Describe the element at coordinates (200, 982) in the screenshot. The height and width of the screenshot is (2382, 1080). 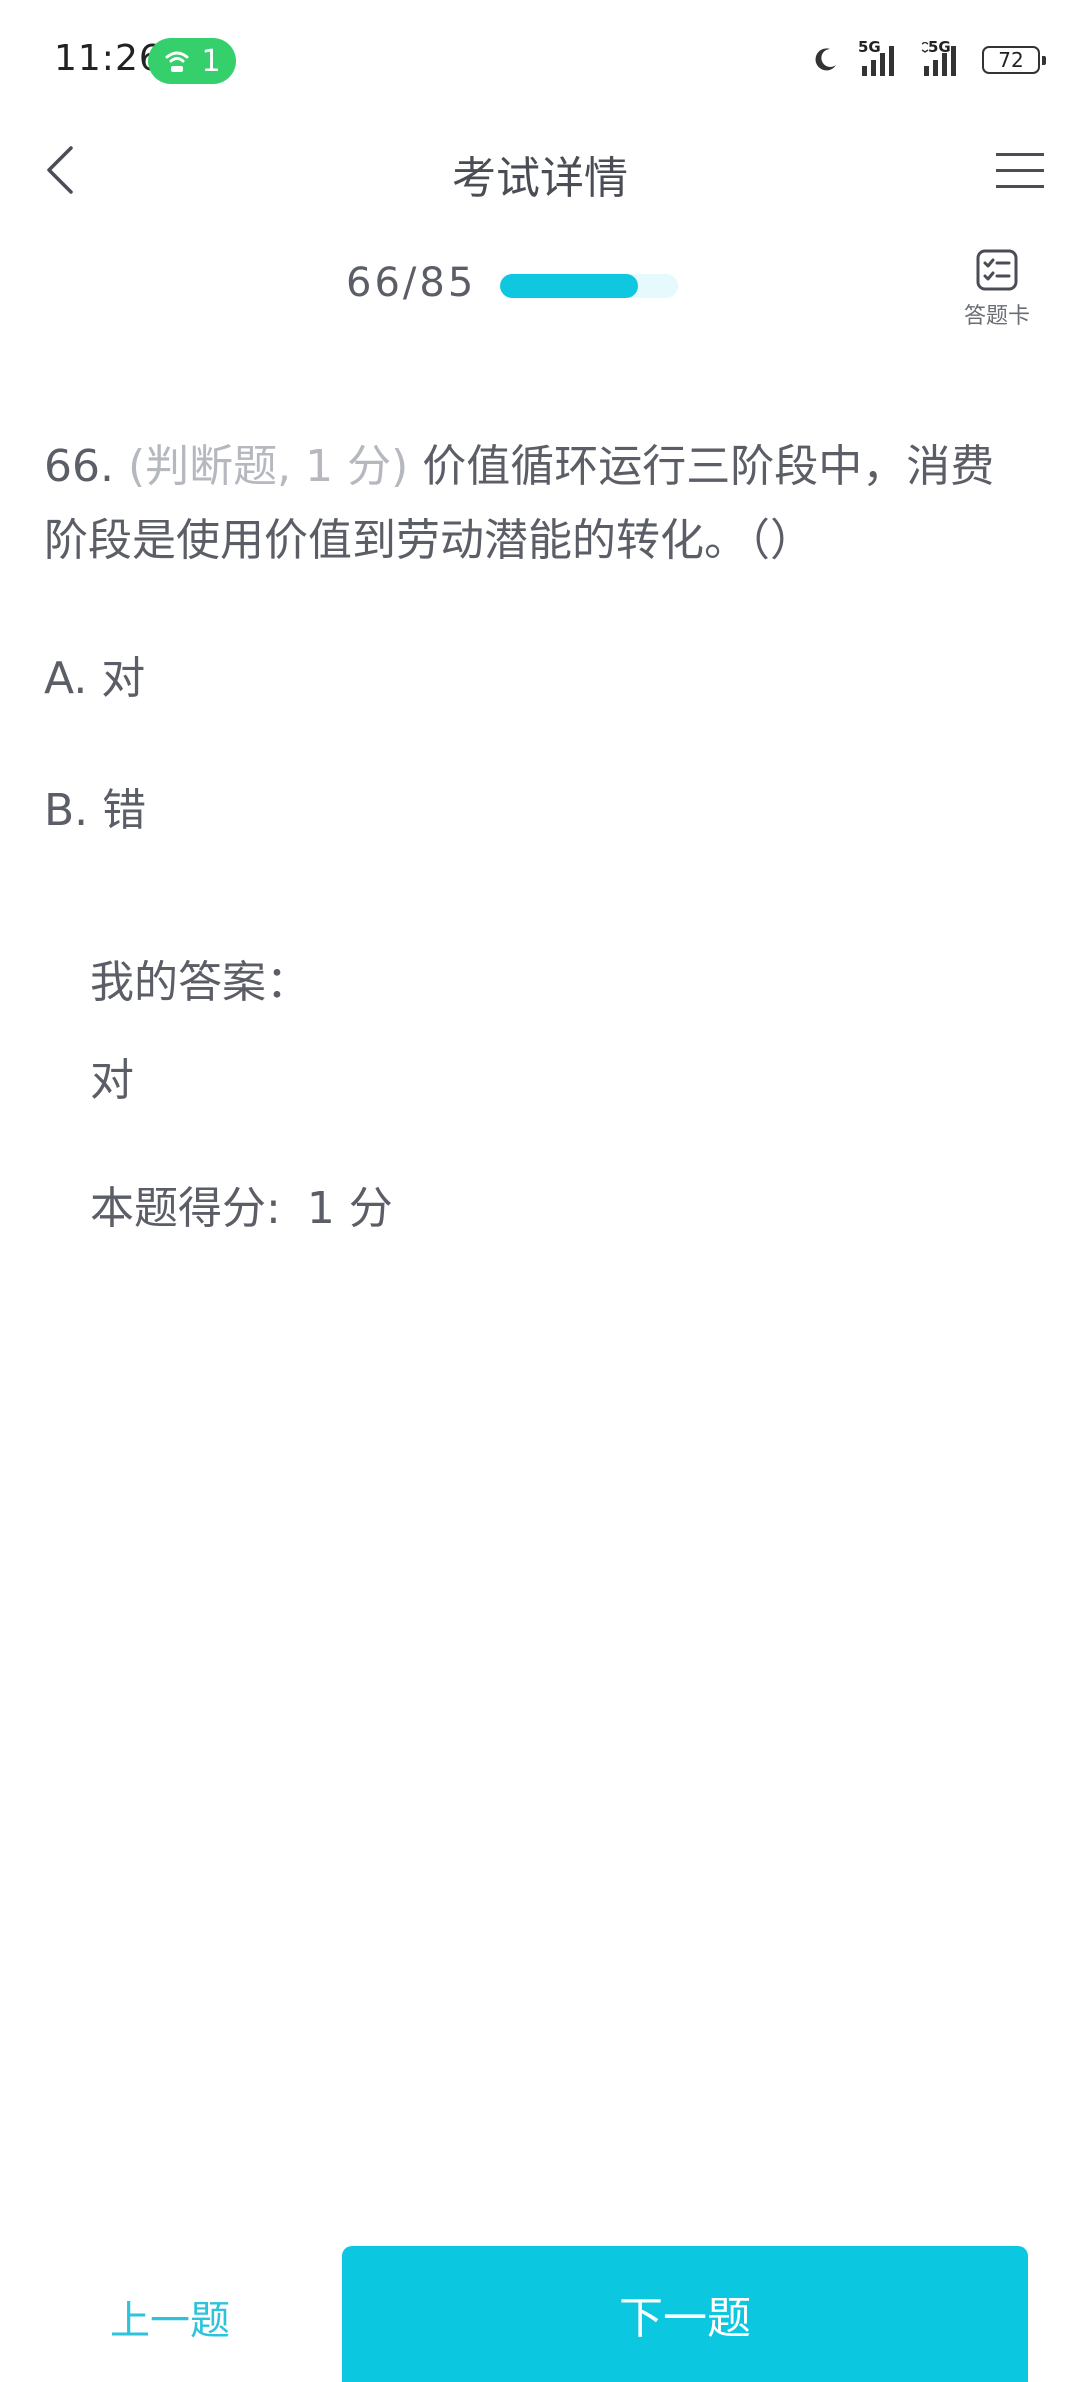
I see `my-answer-label: 我的答案：` at that location.